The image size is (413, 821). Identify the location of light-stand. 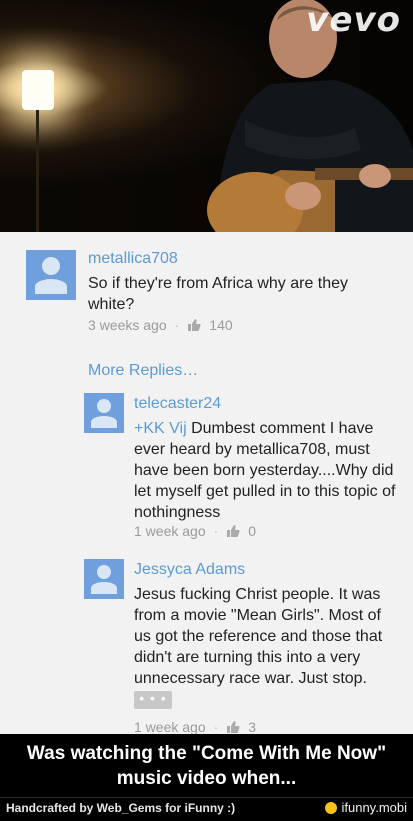
(37, 171).